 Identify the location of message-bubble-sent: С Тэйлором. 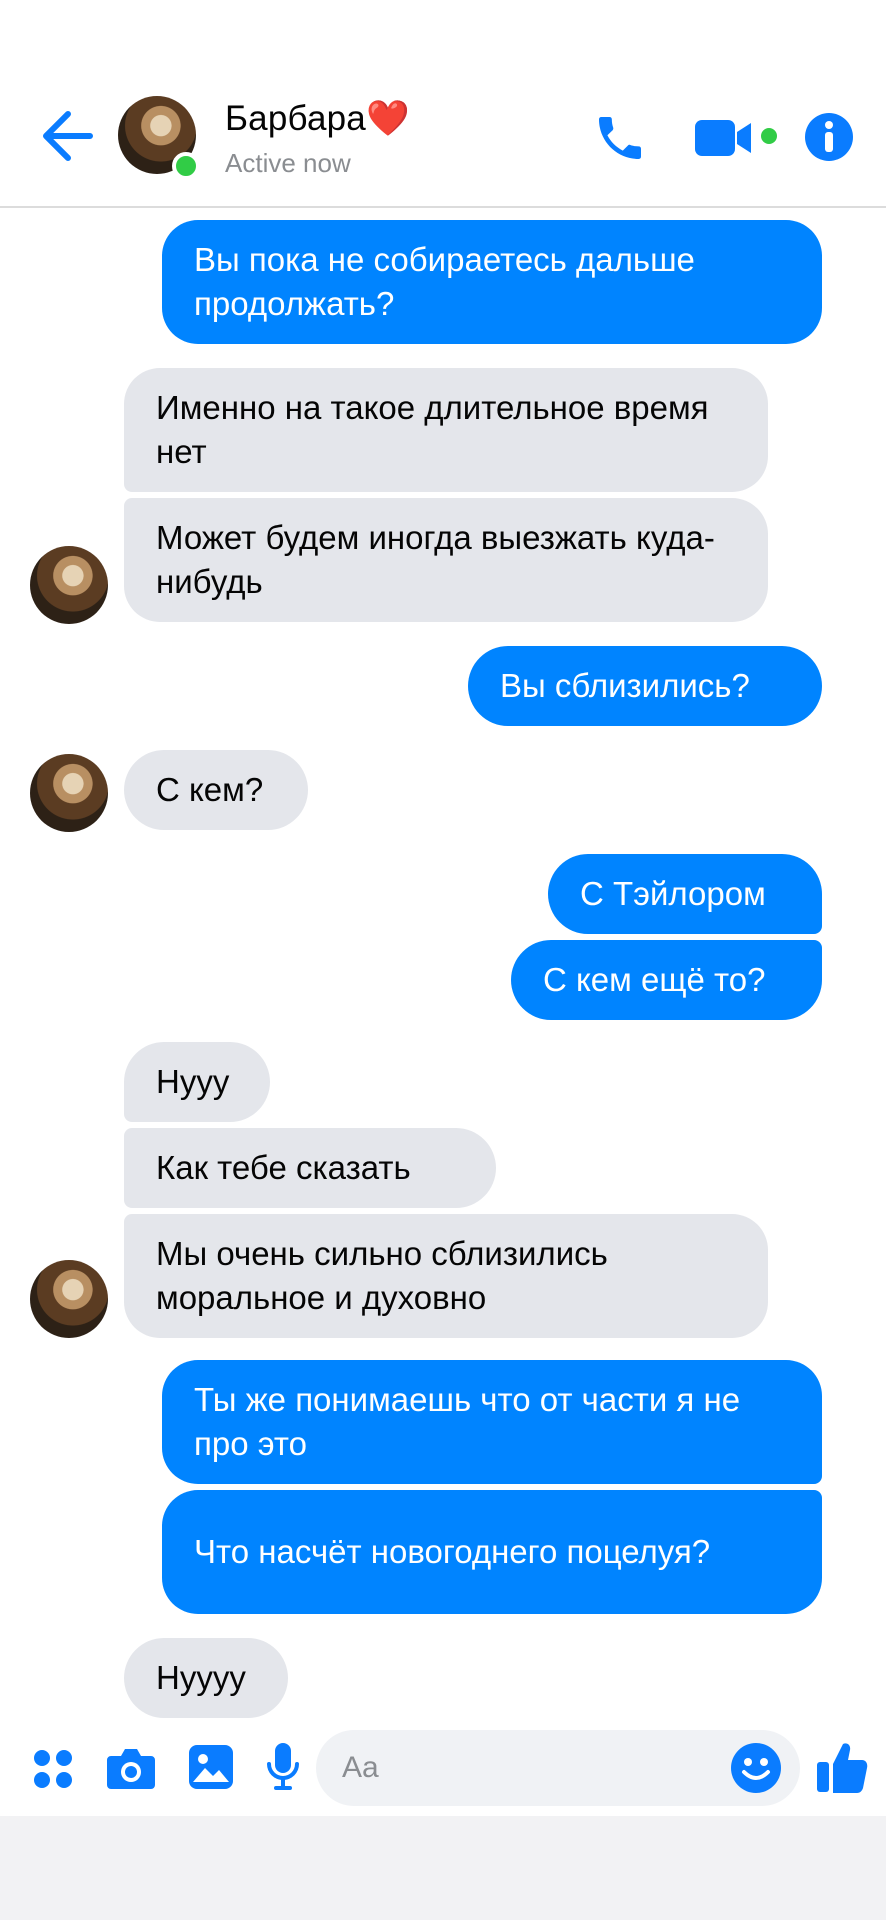
(685, 894).